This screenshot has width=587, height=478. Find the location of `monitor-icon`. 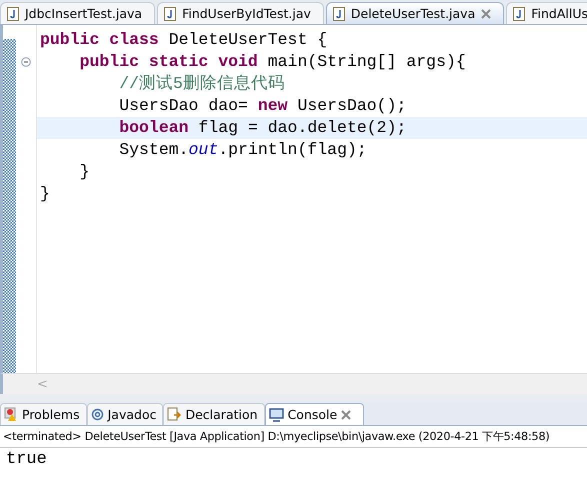

monitor-icon is located at coordinates (276, 415).